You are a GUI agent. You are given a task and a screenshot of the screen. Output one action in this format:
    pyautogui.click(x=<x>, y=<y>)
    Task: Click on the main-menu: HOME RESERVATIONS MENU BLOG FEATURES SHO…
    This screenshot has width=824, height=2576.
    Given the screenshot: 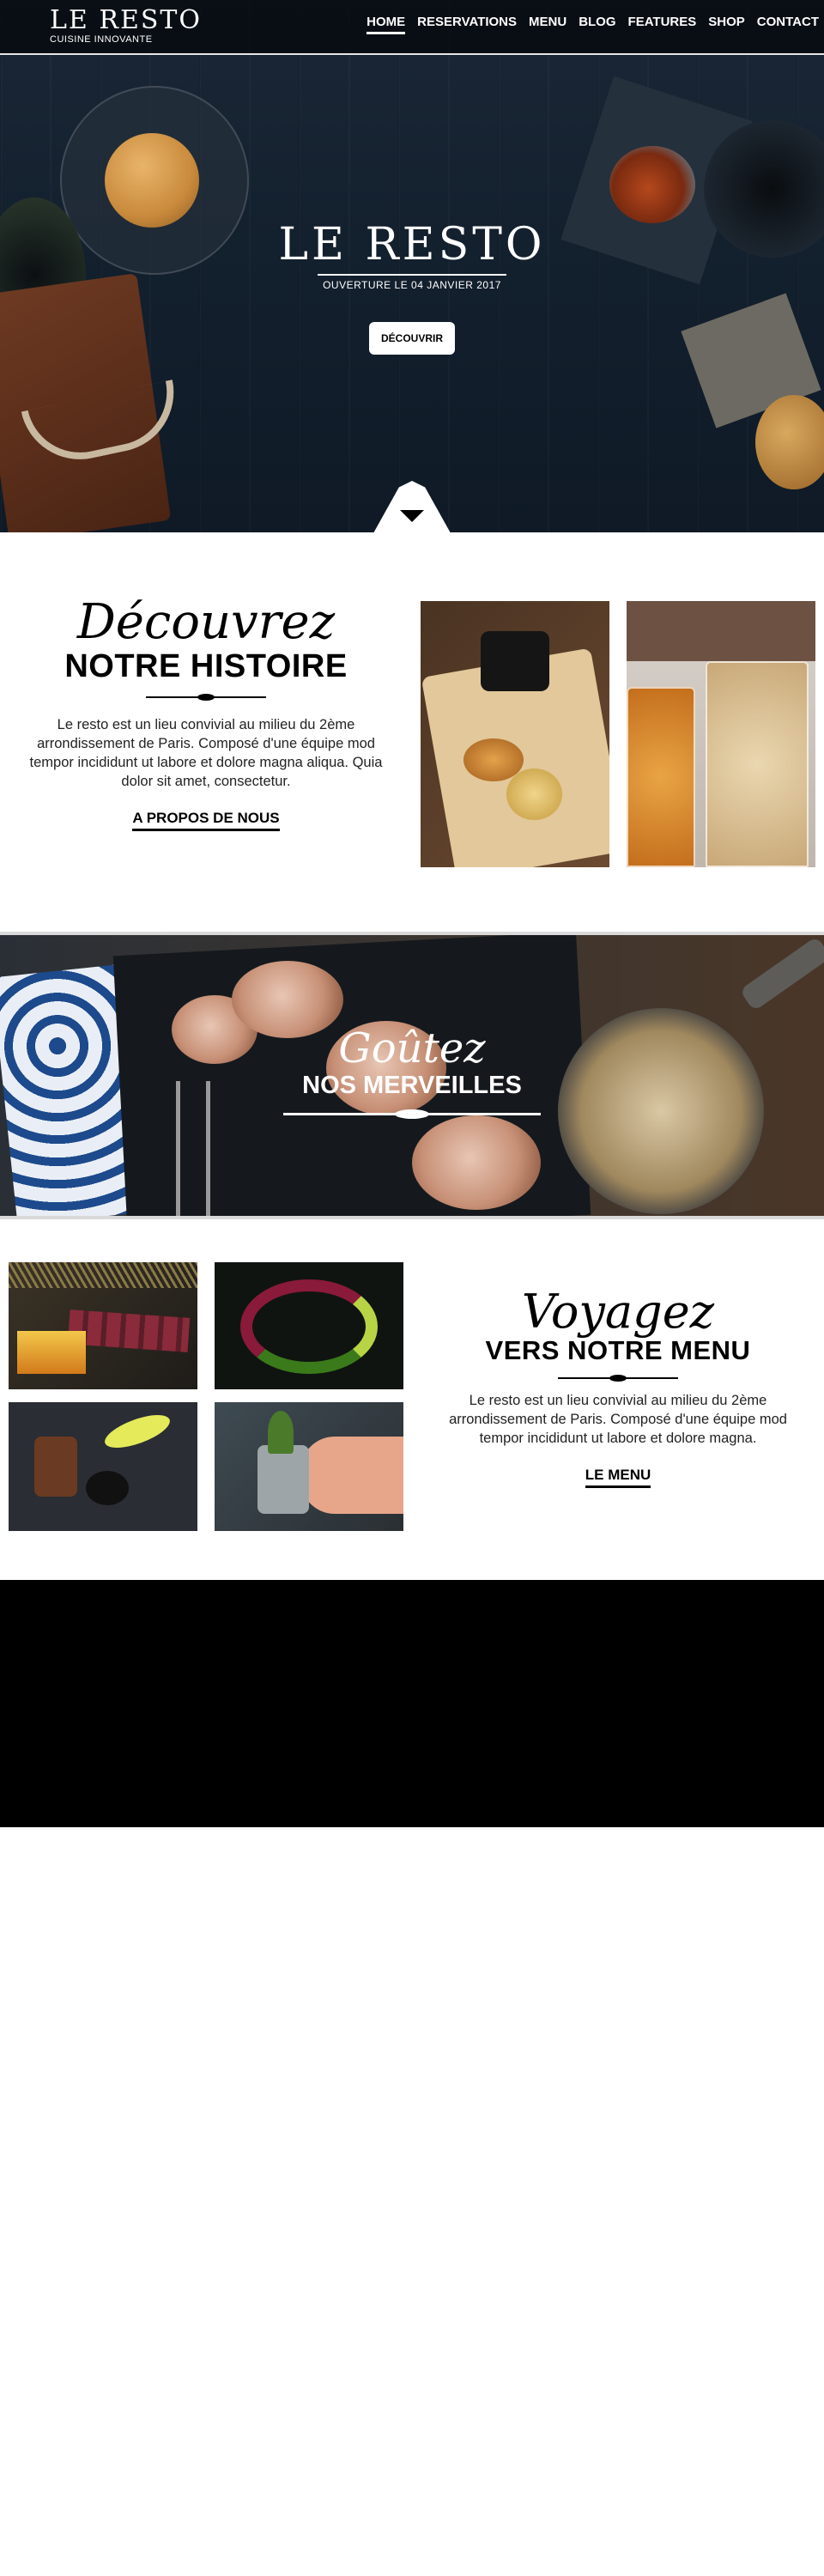 What is the action you would take?
    pyautogui.click(x=593, y=25)
    